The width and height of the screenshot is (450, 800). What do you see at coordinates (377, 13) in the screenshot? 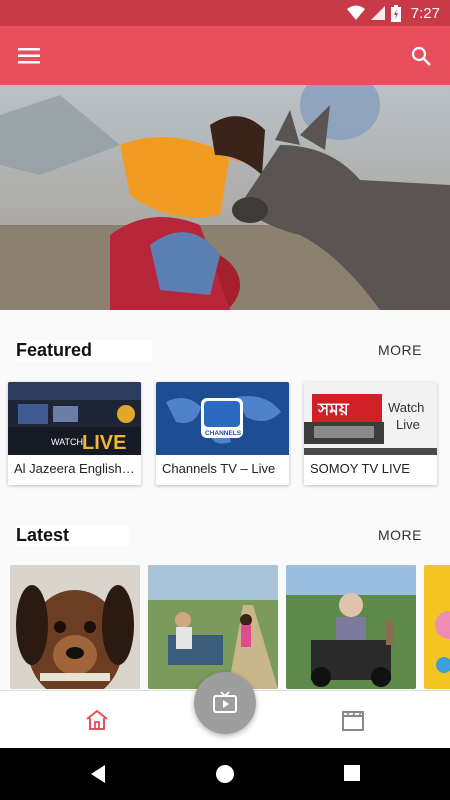
I see `signal-icon` at bounding box center [377, 13].